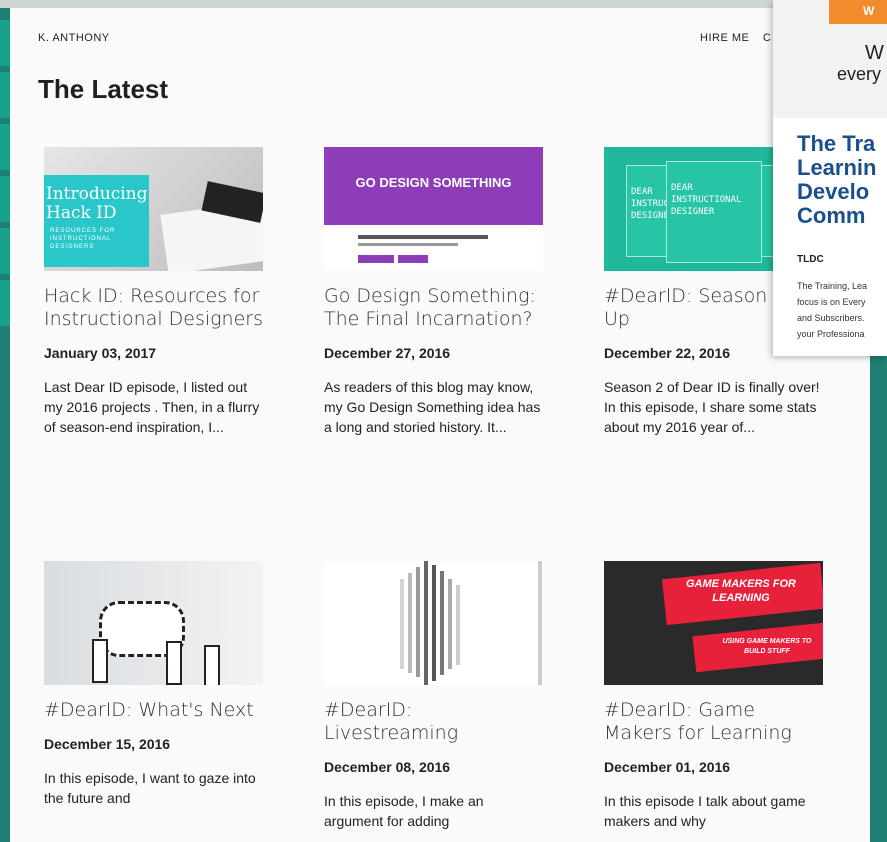  Describe the element at coordinates (767, 38) in the screenshot. I see `nav-item-clipped: C` at that location.